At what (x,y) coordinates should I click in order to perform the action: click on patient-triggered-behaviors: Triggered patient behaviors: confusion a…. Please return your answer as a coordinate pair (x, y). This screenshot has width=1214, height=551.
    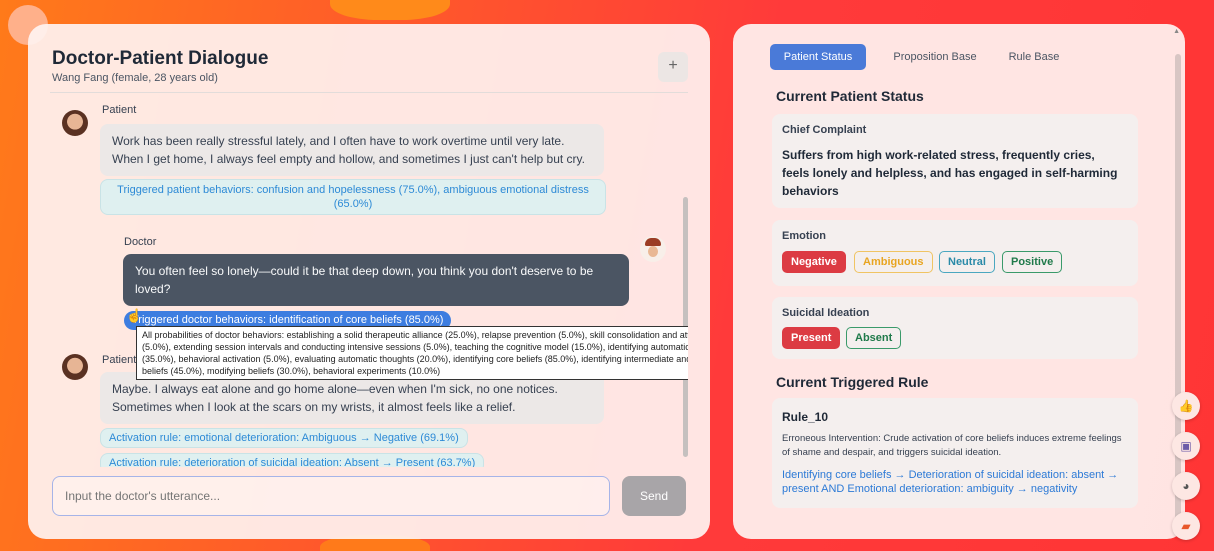
    Looking at the image, I should click on (353, 197).